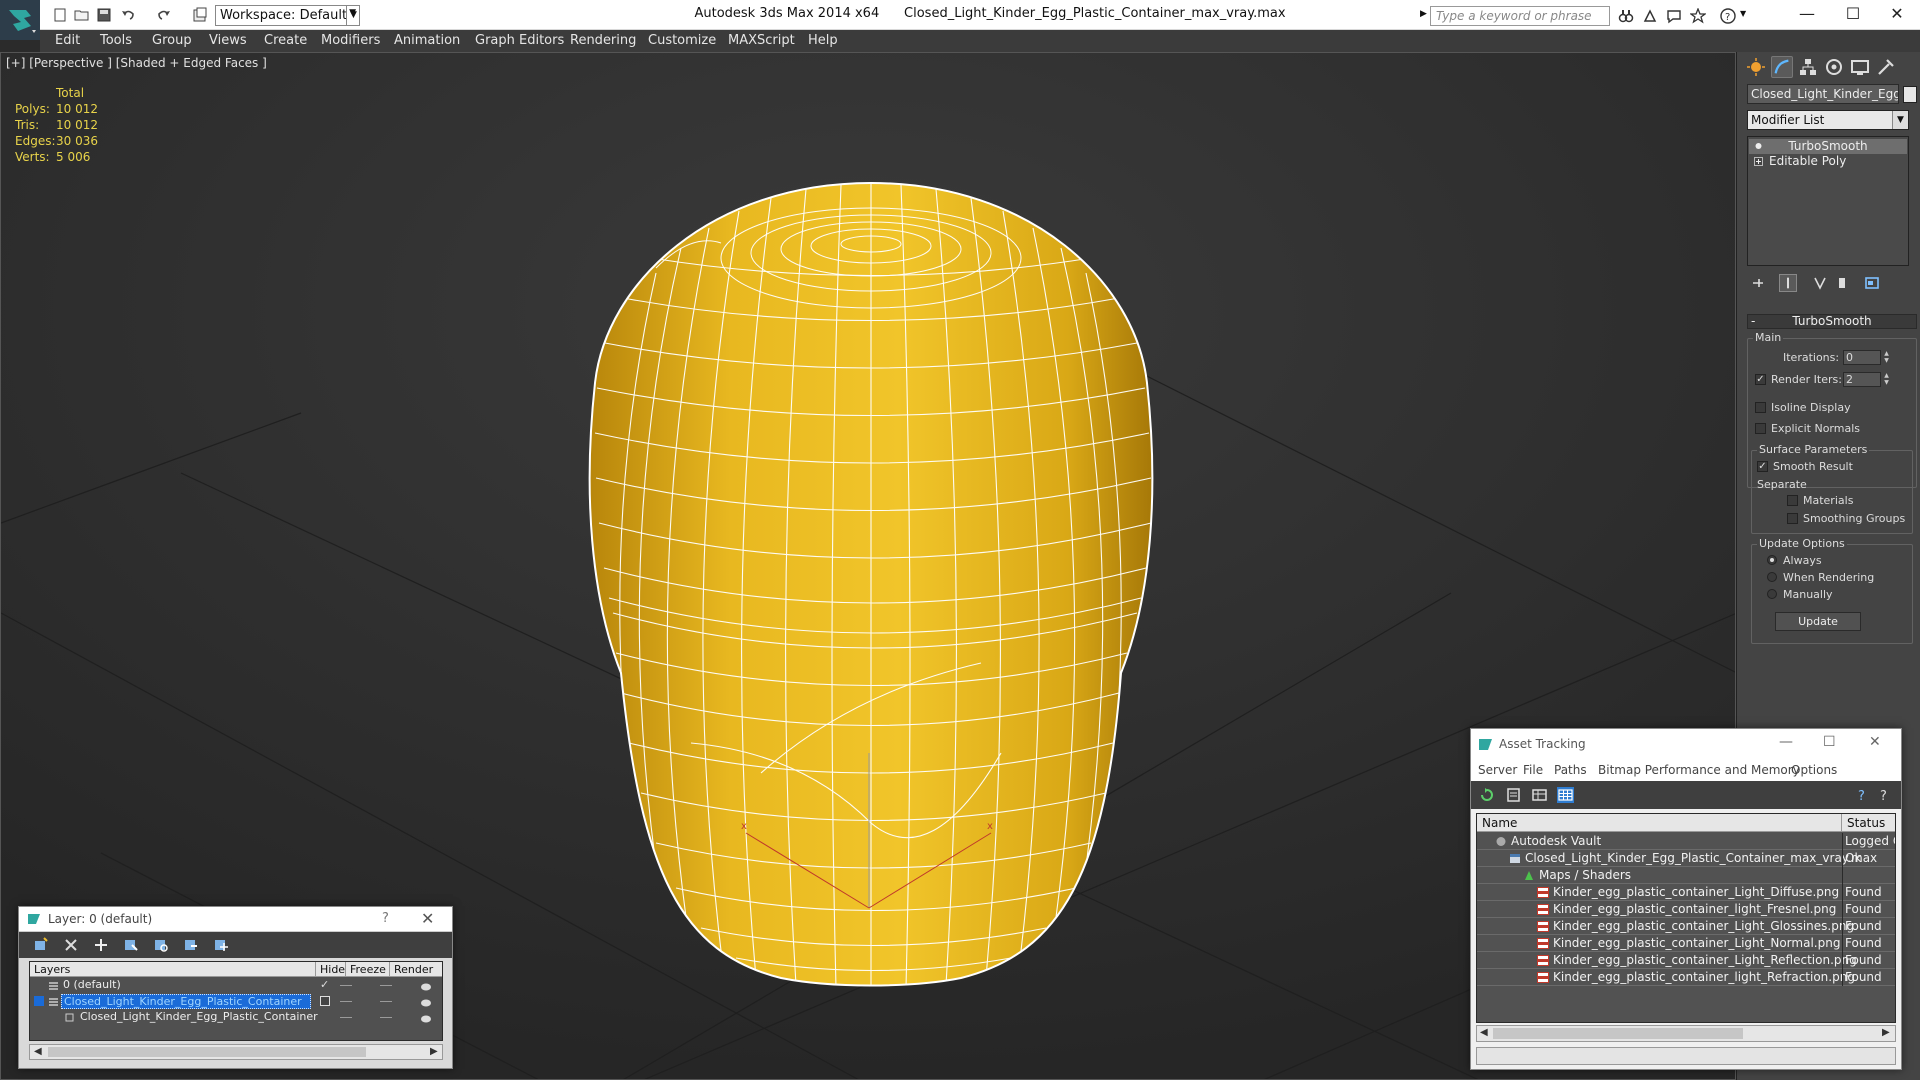 This screenshot has height=1080, width=1920. I want to click on stack-item-editable-poly: Editable Poly, so click(1828, 161).